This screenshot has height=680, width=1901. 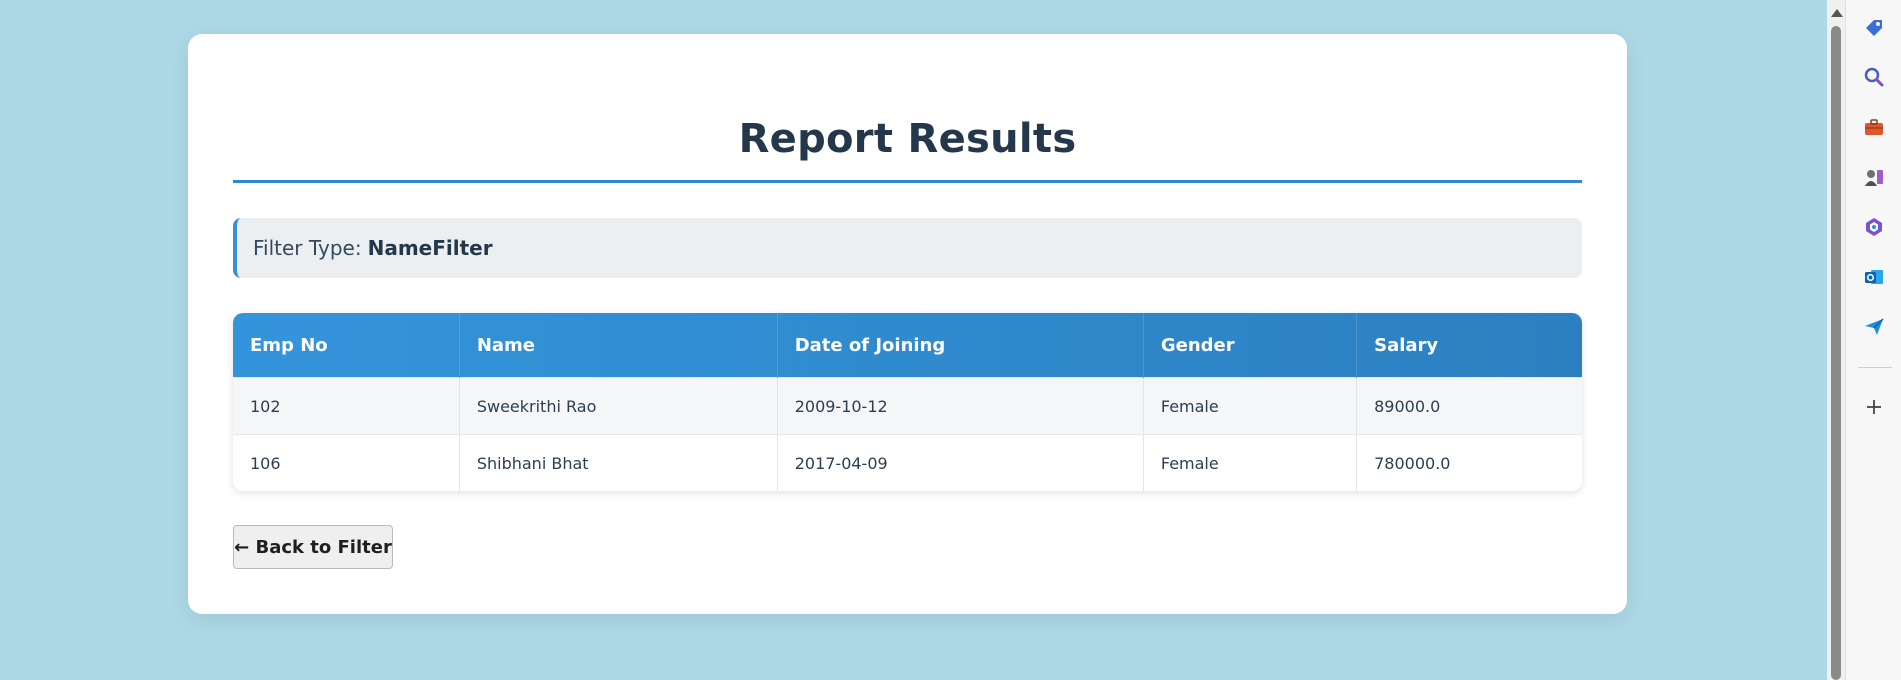 What do you see at coordinates (1837, 13) in the screenshot?
I see `scroll-up-arrow-icon` at bounding box center [1837, 13].